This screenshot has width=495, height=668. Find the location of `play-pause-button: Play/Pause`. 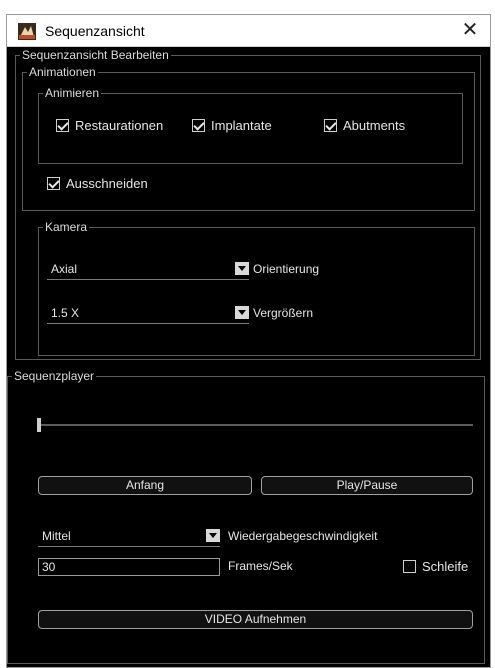

play-pause-button: Play/Pause is located at coordinates (367, 485).